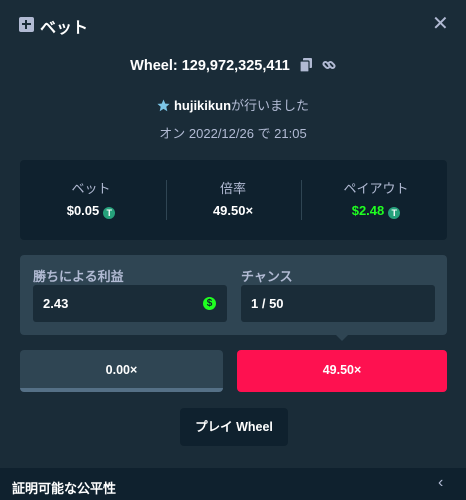  I want to click on placed-by-line: hujikikunが行いました, so click(233, 104).